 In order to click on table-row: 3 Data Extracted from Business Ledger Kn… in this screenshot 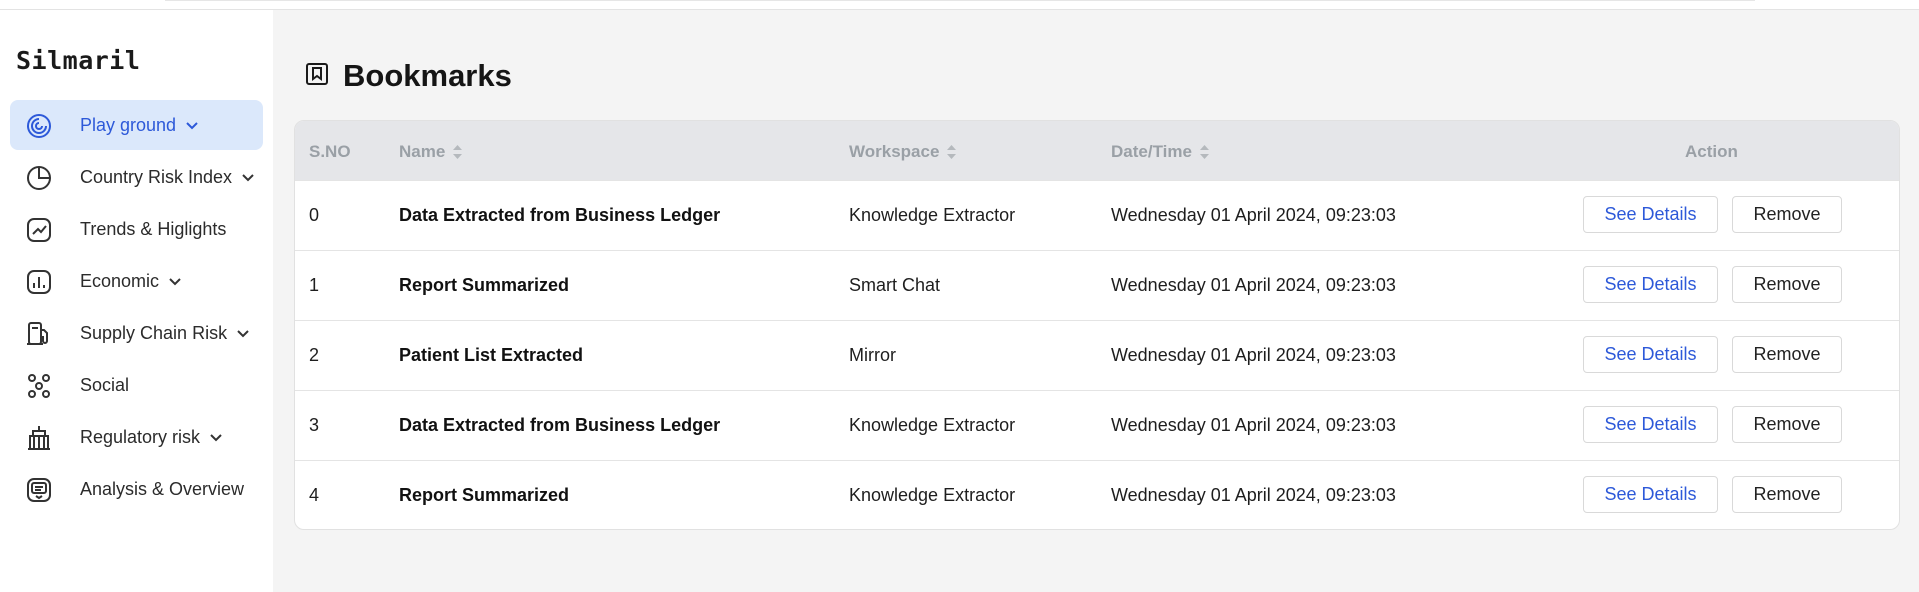, I will do `click(1097, 425)`.